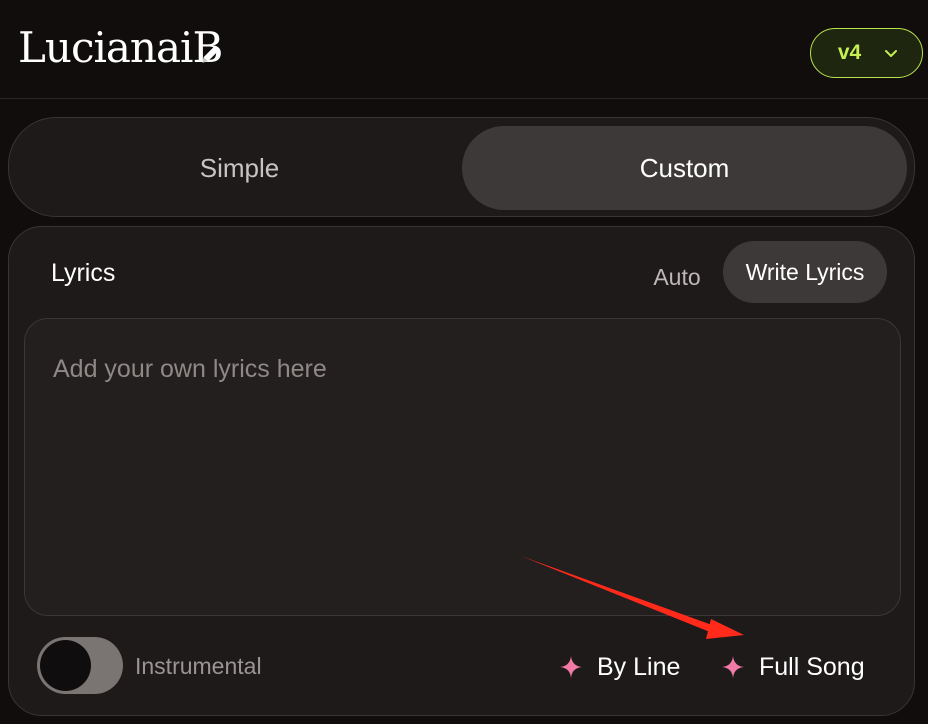 The width and height of the screenshot is (928, 724). What do you see at coordinates (211, 54) in the screenshot?
I see `pencil-icon` at bounding box center [211, 54].